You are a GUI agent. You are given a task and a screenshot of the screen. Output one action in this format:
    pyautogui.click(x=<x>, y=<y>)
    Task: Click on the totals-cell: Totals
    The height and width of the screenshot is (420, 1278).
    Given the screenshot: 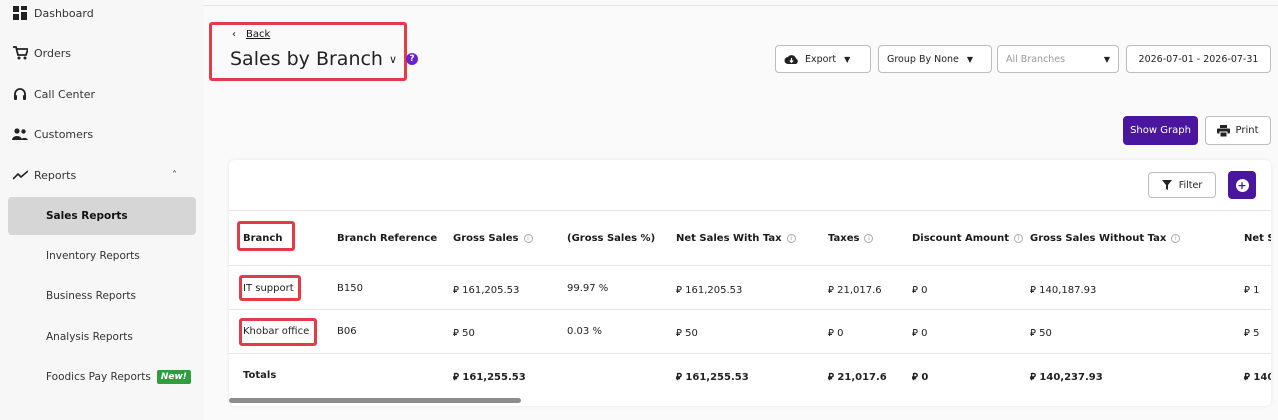 What is the action you would take?
    pyautogui.click(x=259, y=375)
    